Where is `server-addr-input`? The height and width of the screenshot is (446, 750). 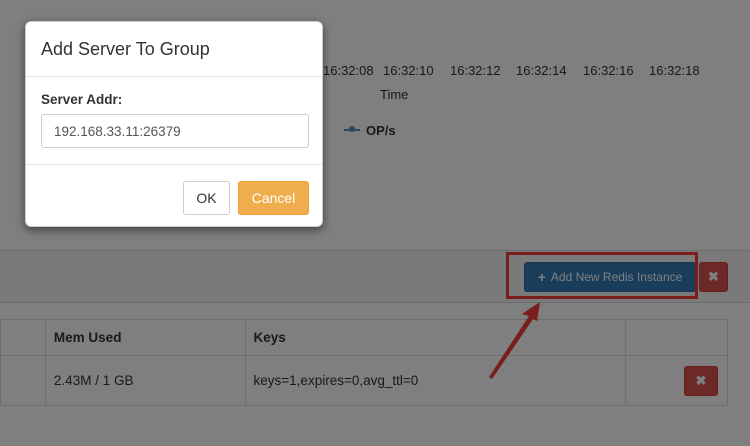 server-addr-input is located at coordinates (175, 131).